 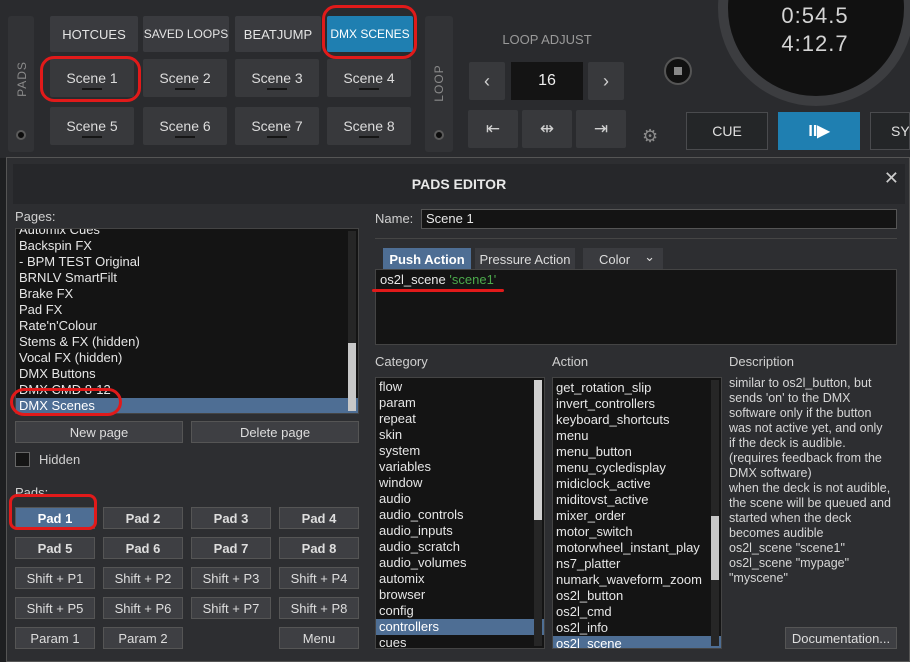 I want to click on page-item: Rate'n'Colour, so click(x=187, y=326).